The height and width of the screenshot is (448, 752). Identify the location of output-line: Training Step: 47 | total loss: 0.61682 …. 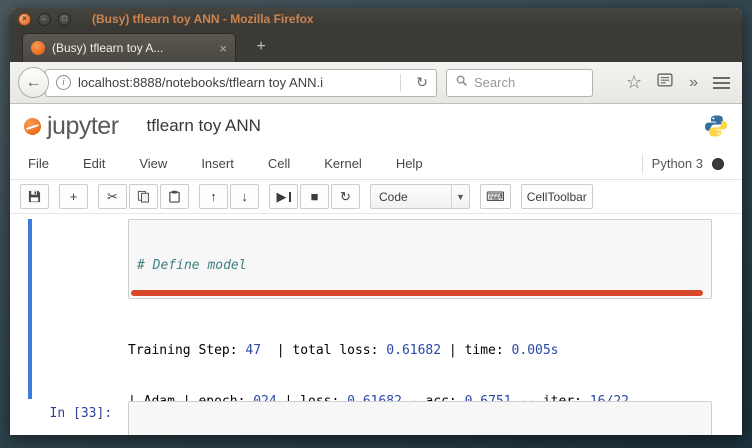
(343, 350).